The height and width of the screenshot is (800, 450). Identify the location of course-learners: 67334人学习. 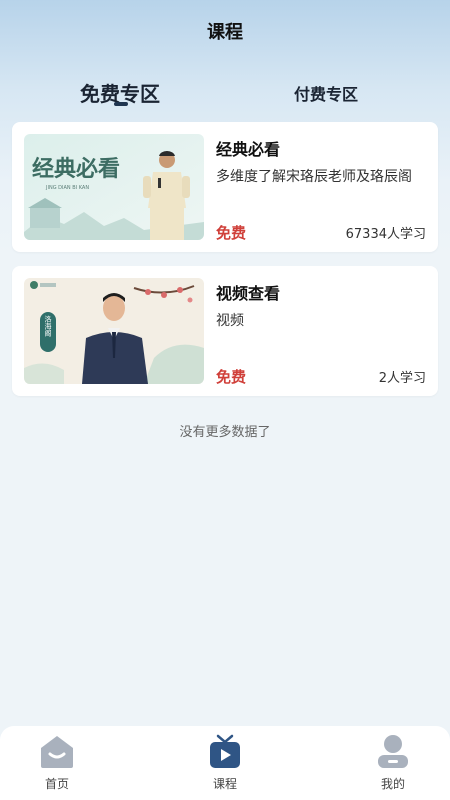
(385, 234).